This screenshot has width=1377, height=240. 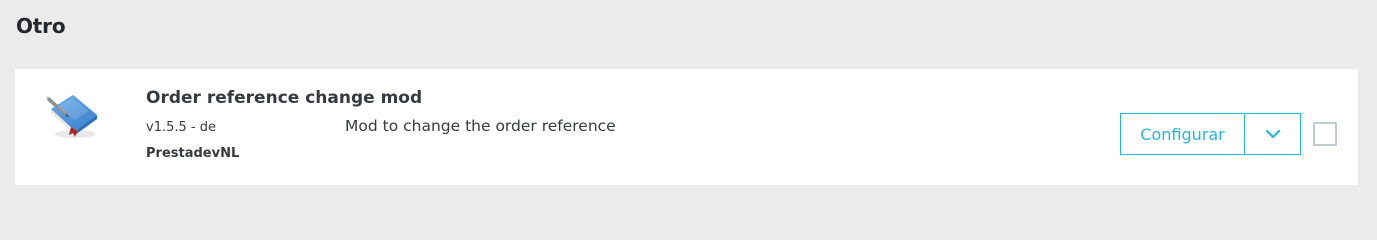 What do you see at coordinates (1325, 134) in the screenshot?
I see `module-select-checkbox` at bounding box center [1325, 134].